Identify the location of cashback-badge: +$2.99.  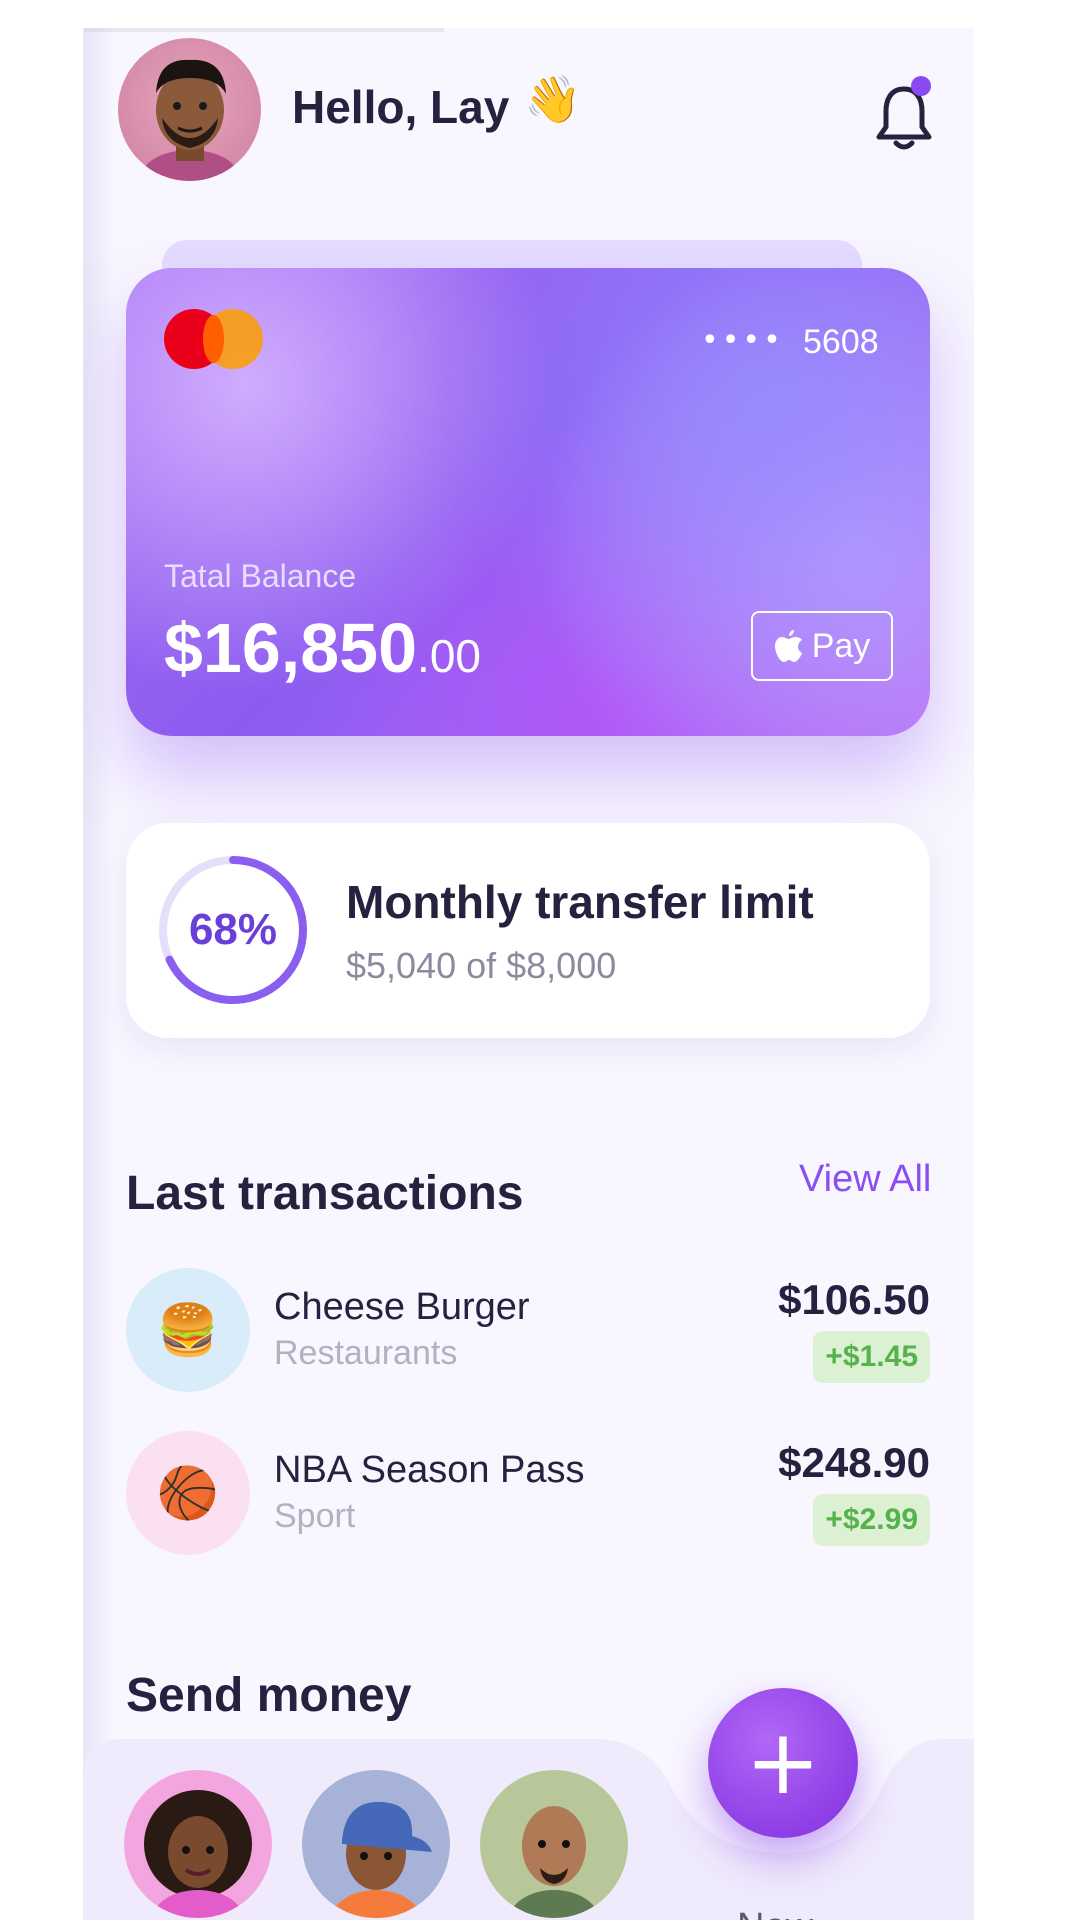
(871, 1520).